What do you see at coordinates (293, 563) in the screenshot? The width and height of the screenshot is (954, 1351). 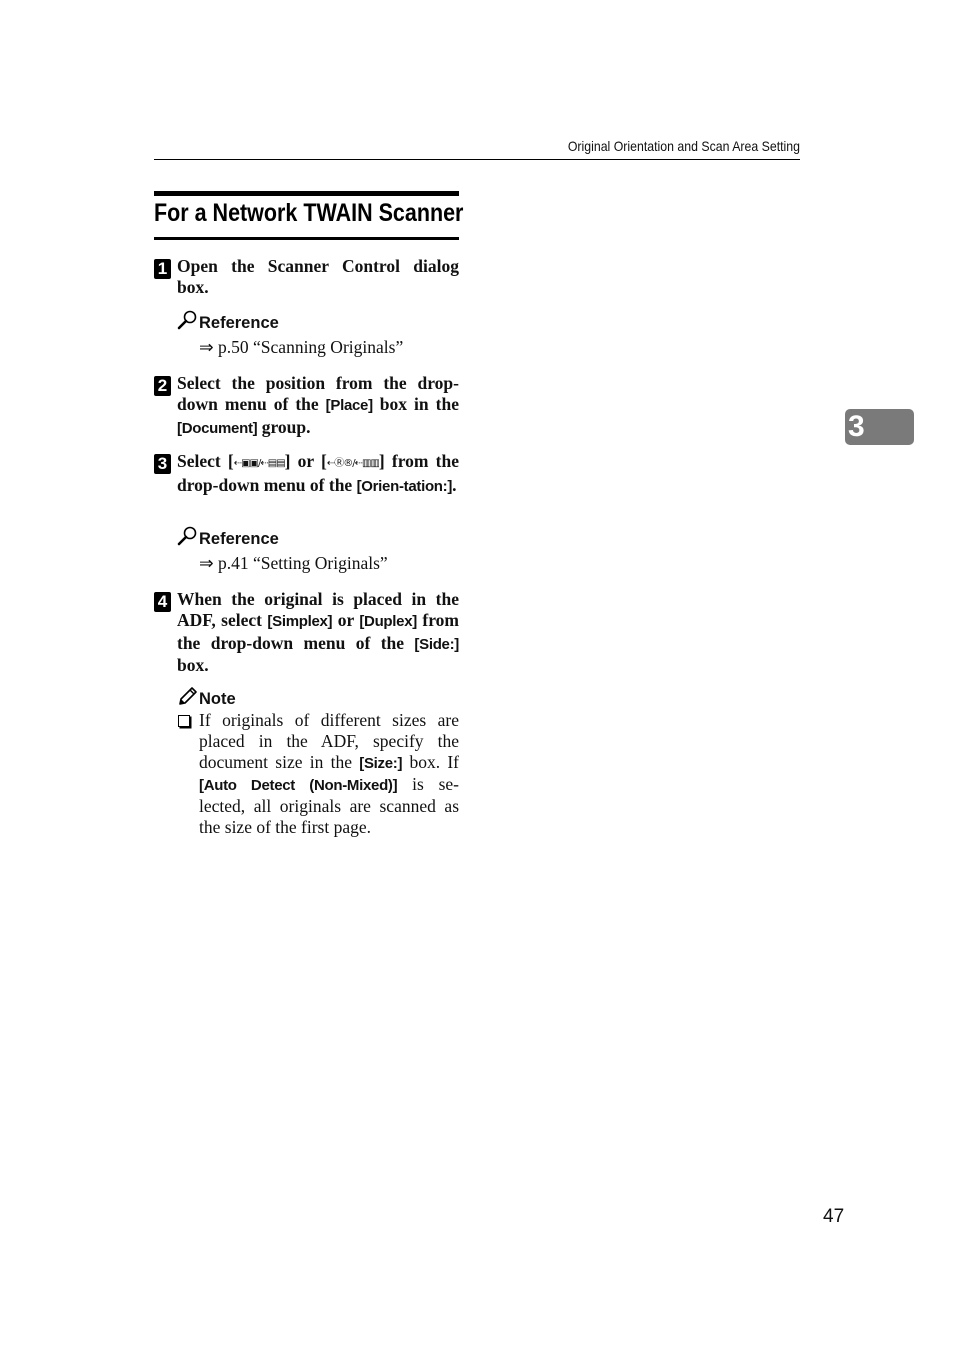 I see `reference-link: ⇒ p.41 “Setting Originals”` at bounding box center [293, 563].